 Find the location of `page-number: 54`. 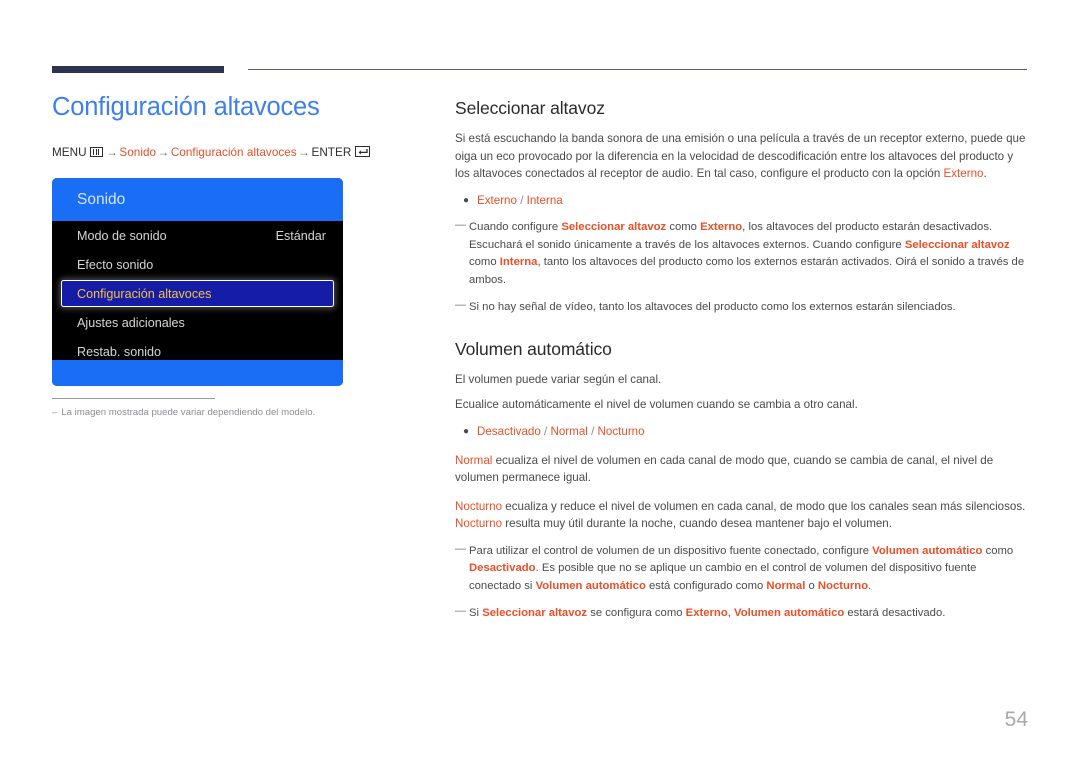

page-number: 54 is located at coordinates (1016, 719).